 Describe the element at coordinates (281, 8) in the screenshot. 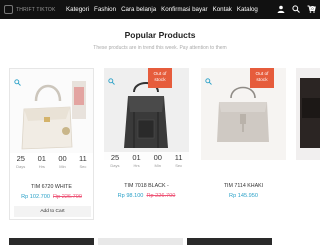

I see `user-icon` at that location.